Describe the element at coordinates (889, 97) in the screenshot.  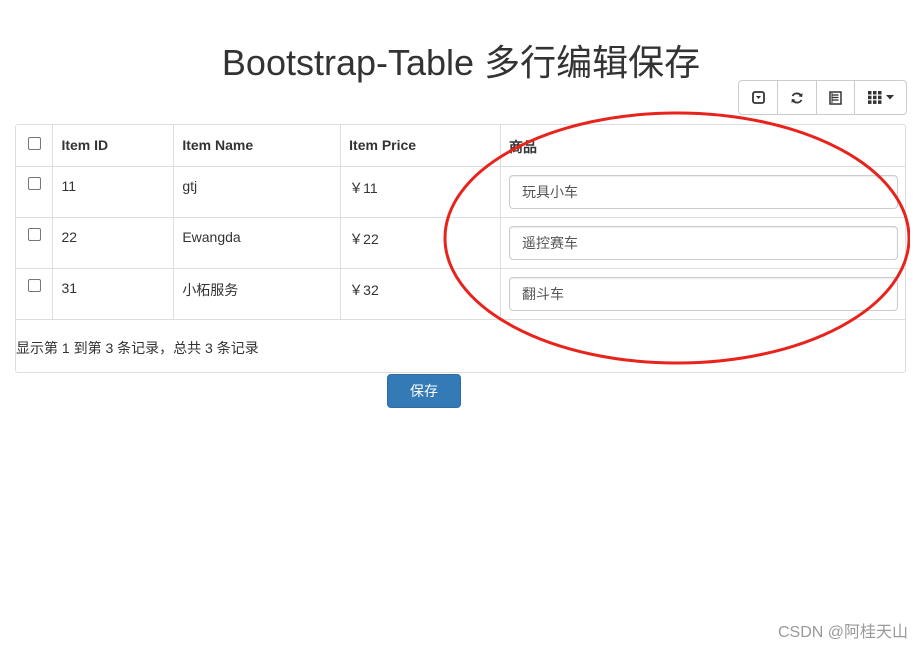
I see `caret-down-icon` at that location.